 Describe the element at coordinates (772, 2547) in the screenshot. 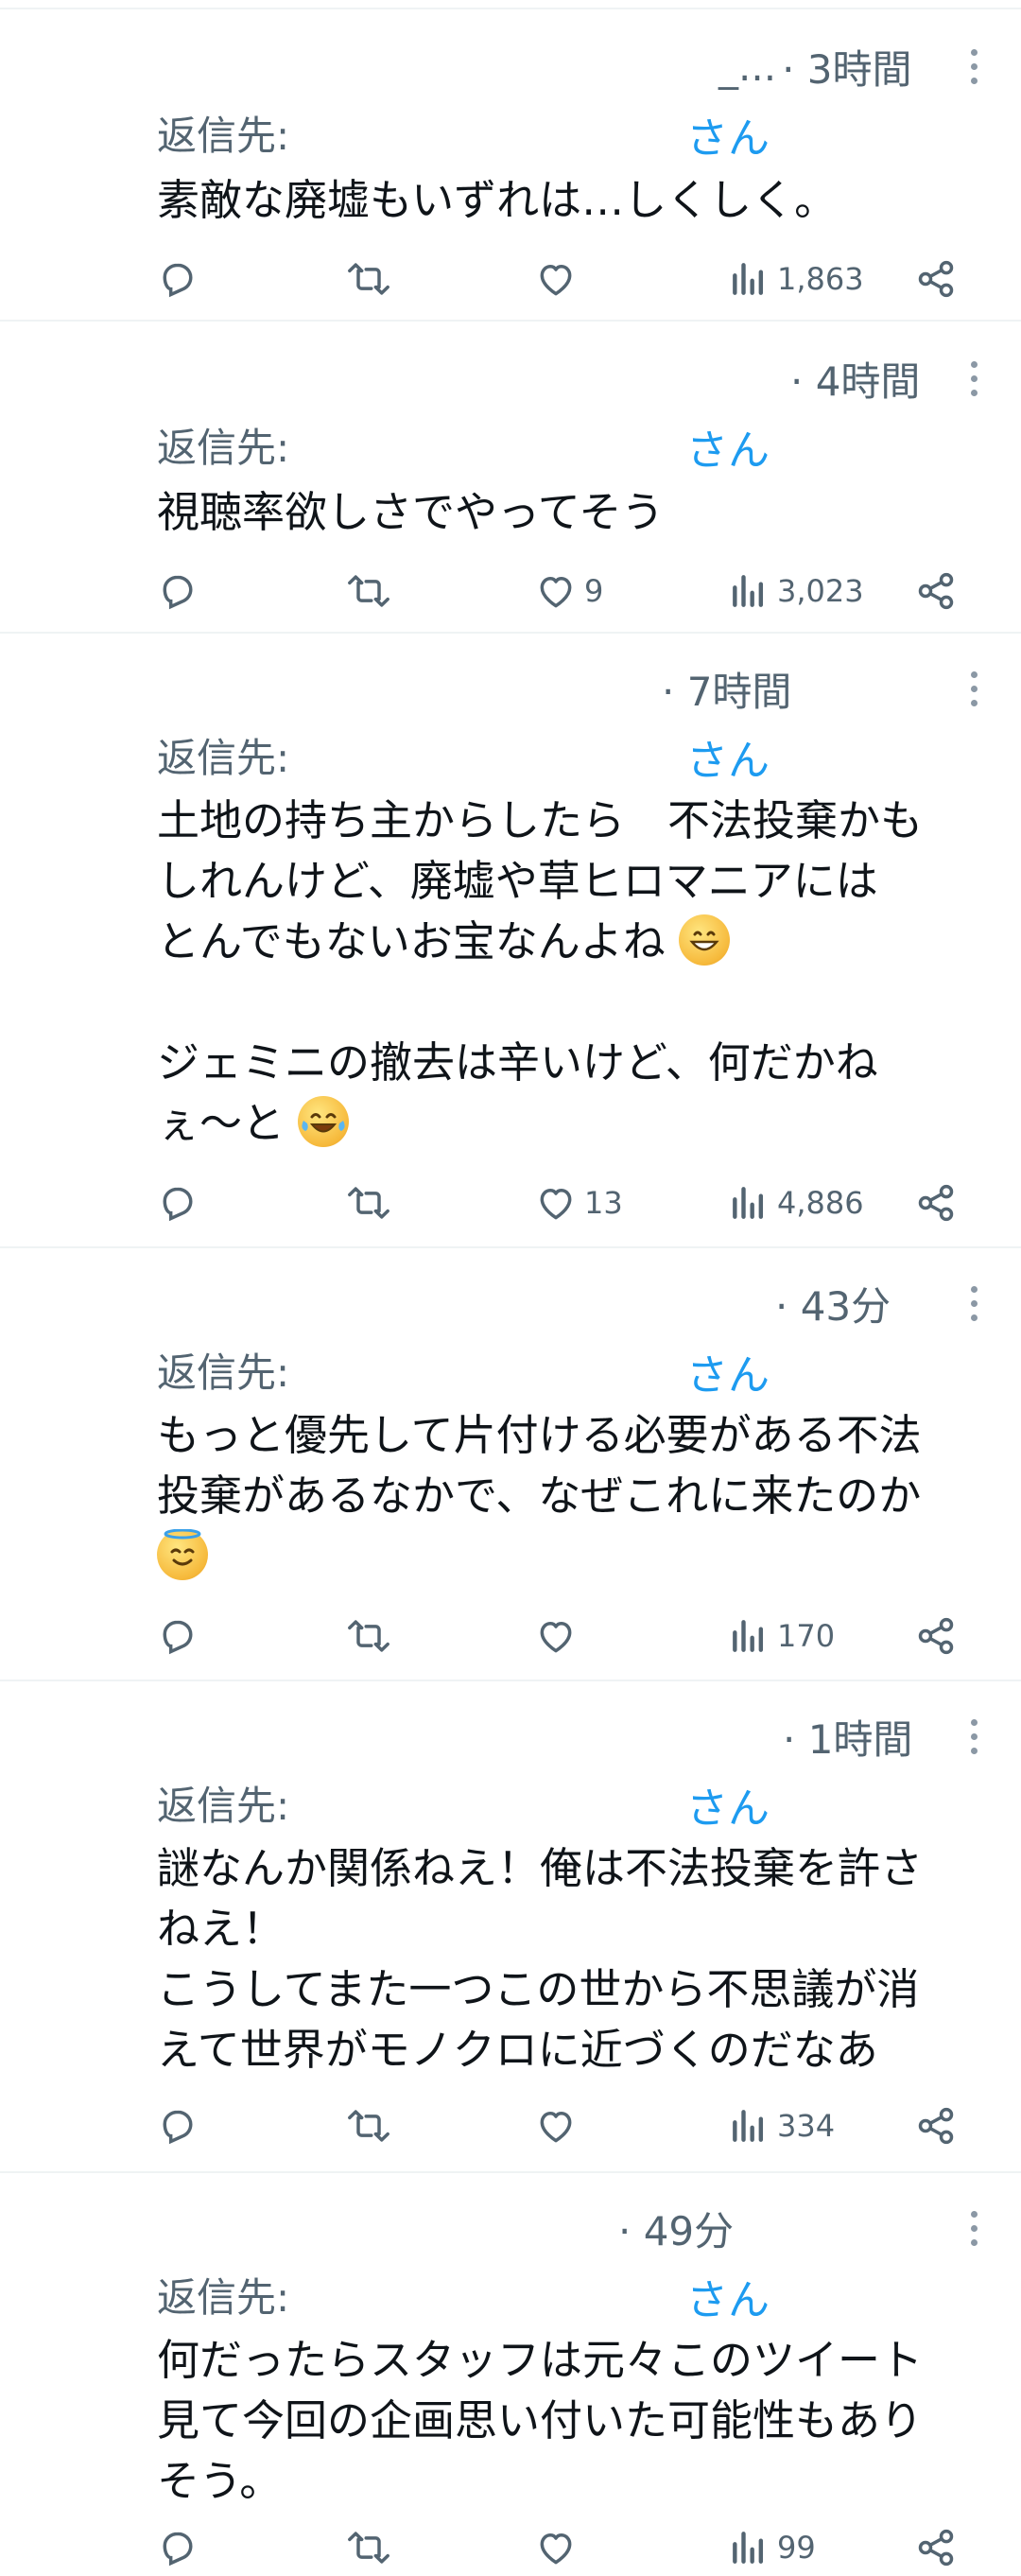

I see `views-button: 99` at that location.